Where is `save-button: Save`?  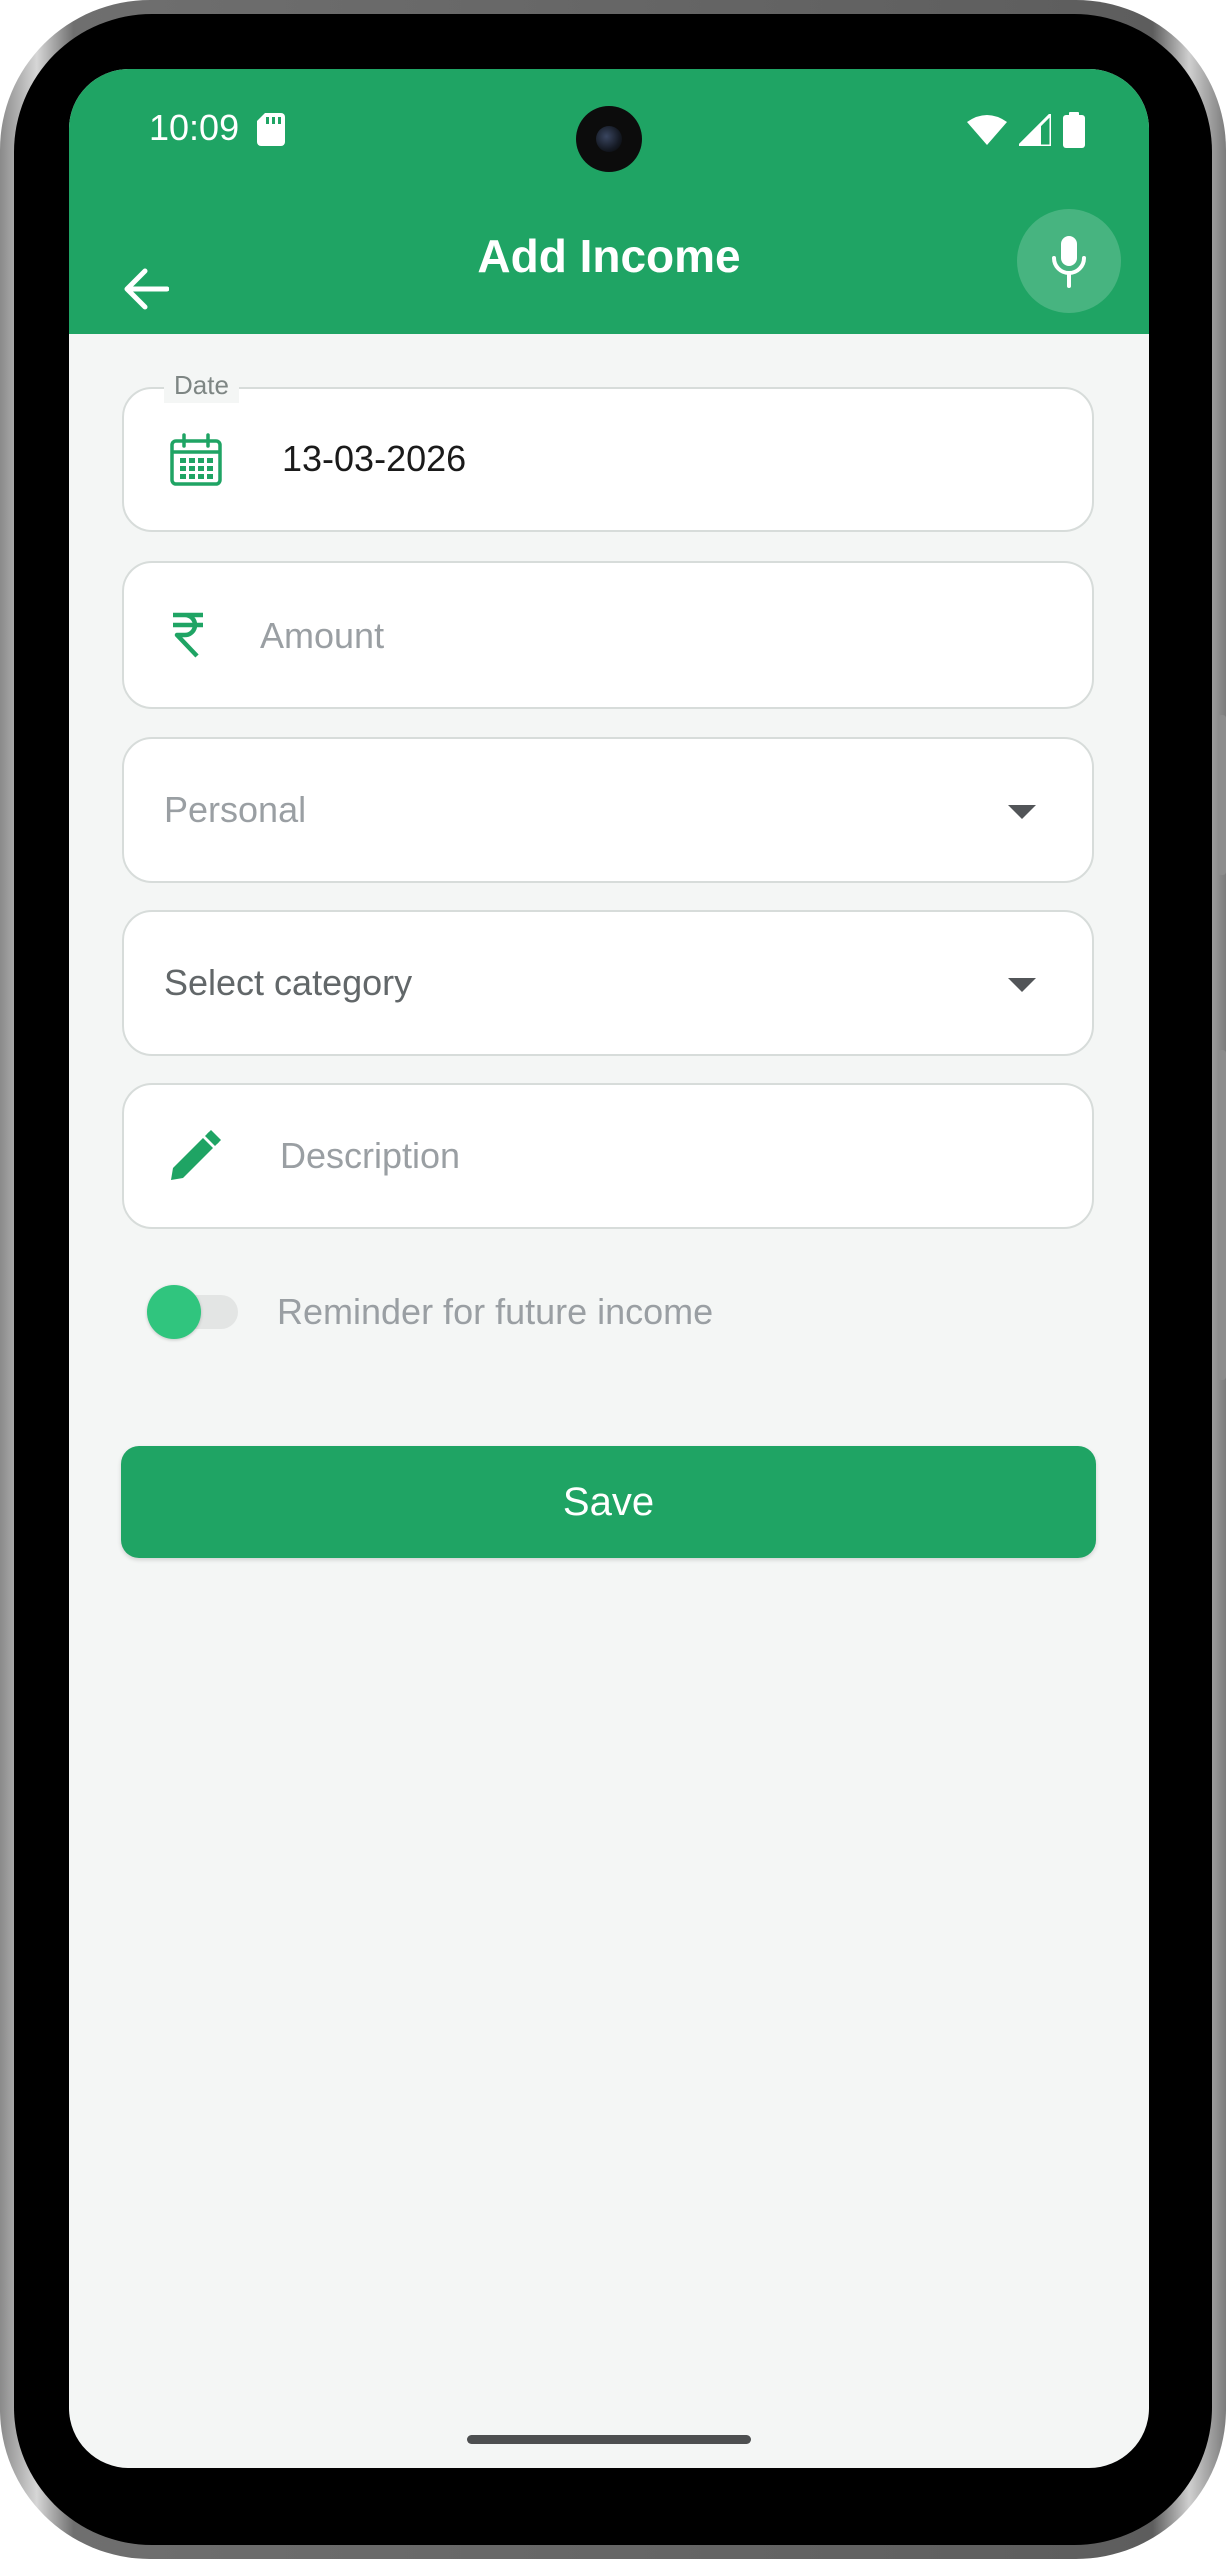
save-button: Save is located at coordinates (608, 1502).